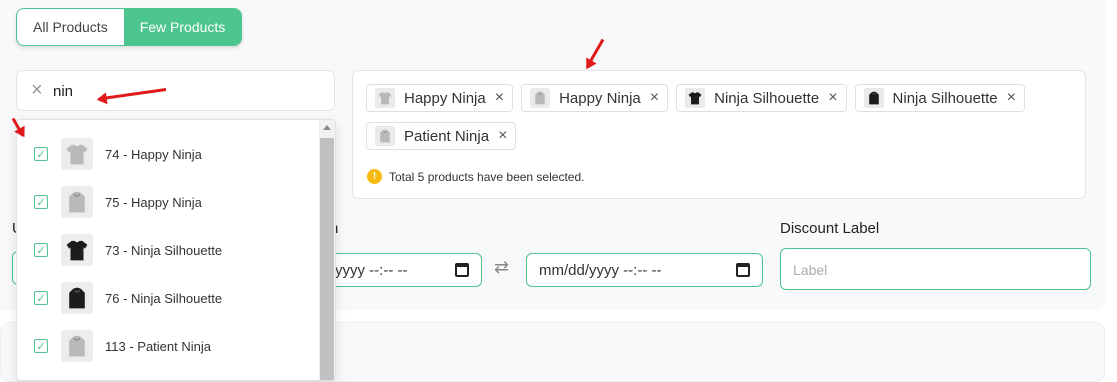 Image resolution: width=1117 pixels, height=382 pixels. I want to click on list-item: ✓ 113 - Patient Ninja, so click(167, 346).